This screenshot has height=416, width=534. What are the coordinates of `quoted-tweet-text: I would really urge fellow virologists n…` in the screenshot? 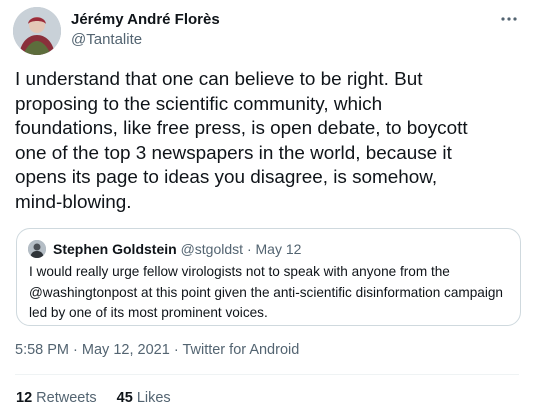 It's located at (266, 292).